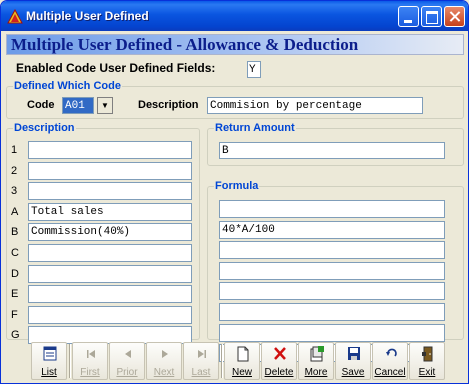 The image size is (469, 384). What do you see at coordinates (14, 150) in the screenshot?
I see `description-row-label: 1` at bounding box center [14, 150].